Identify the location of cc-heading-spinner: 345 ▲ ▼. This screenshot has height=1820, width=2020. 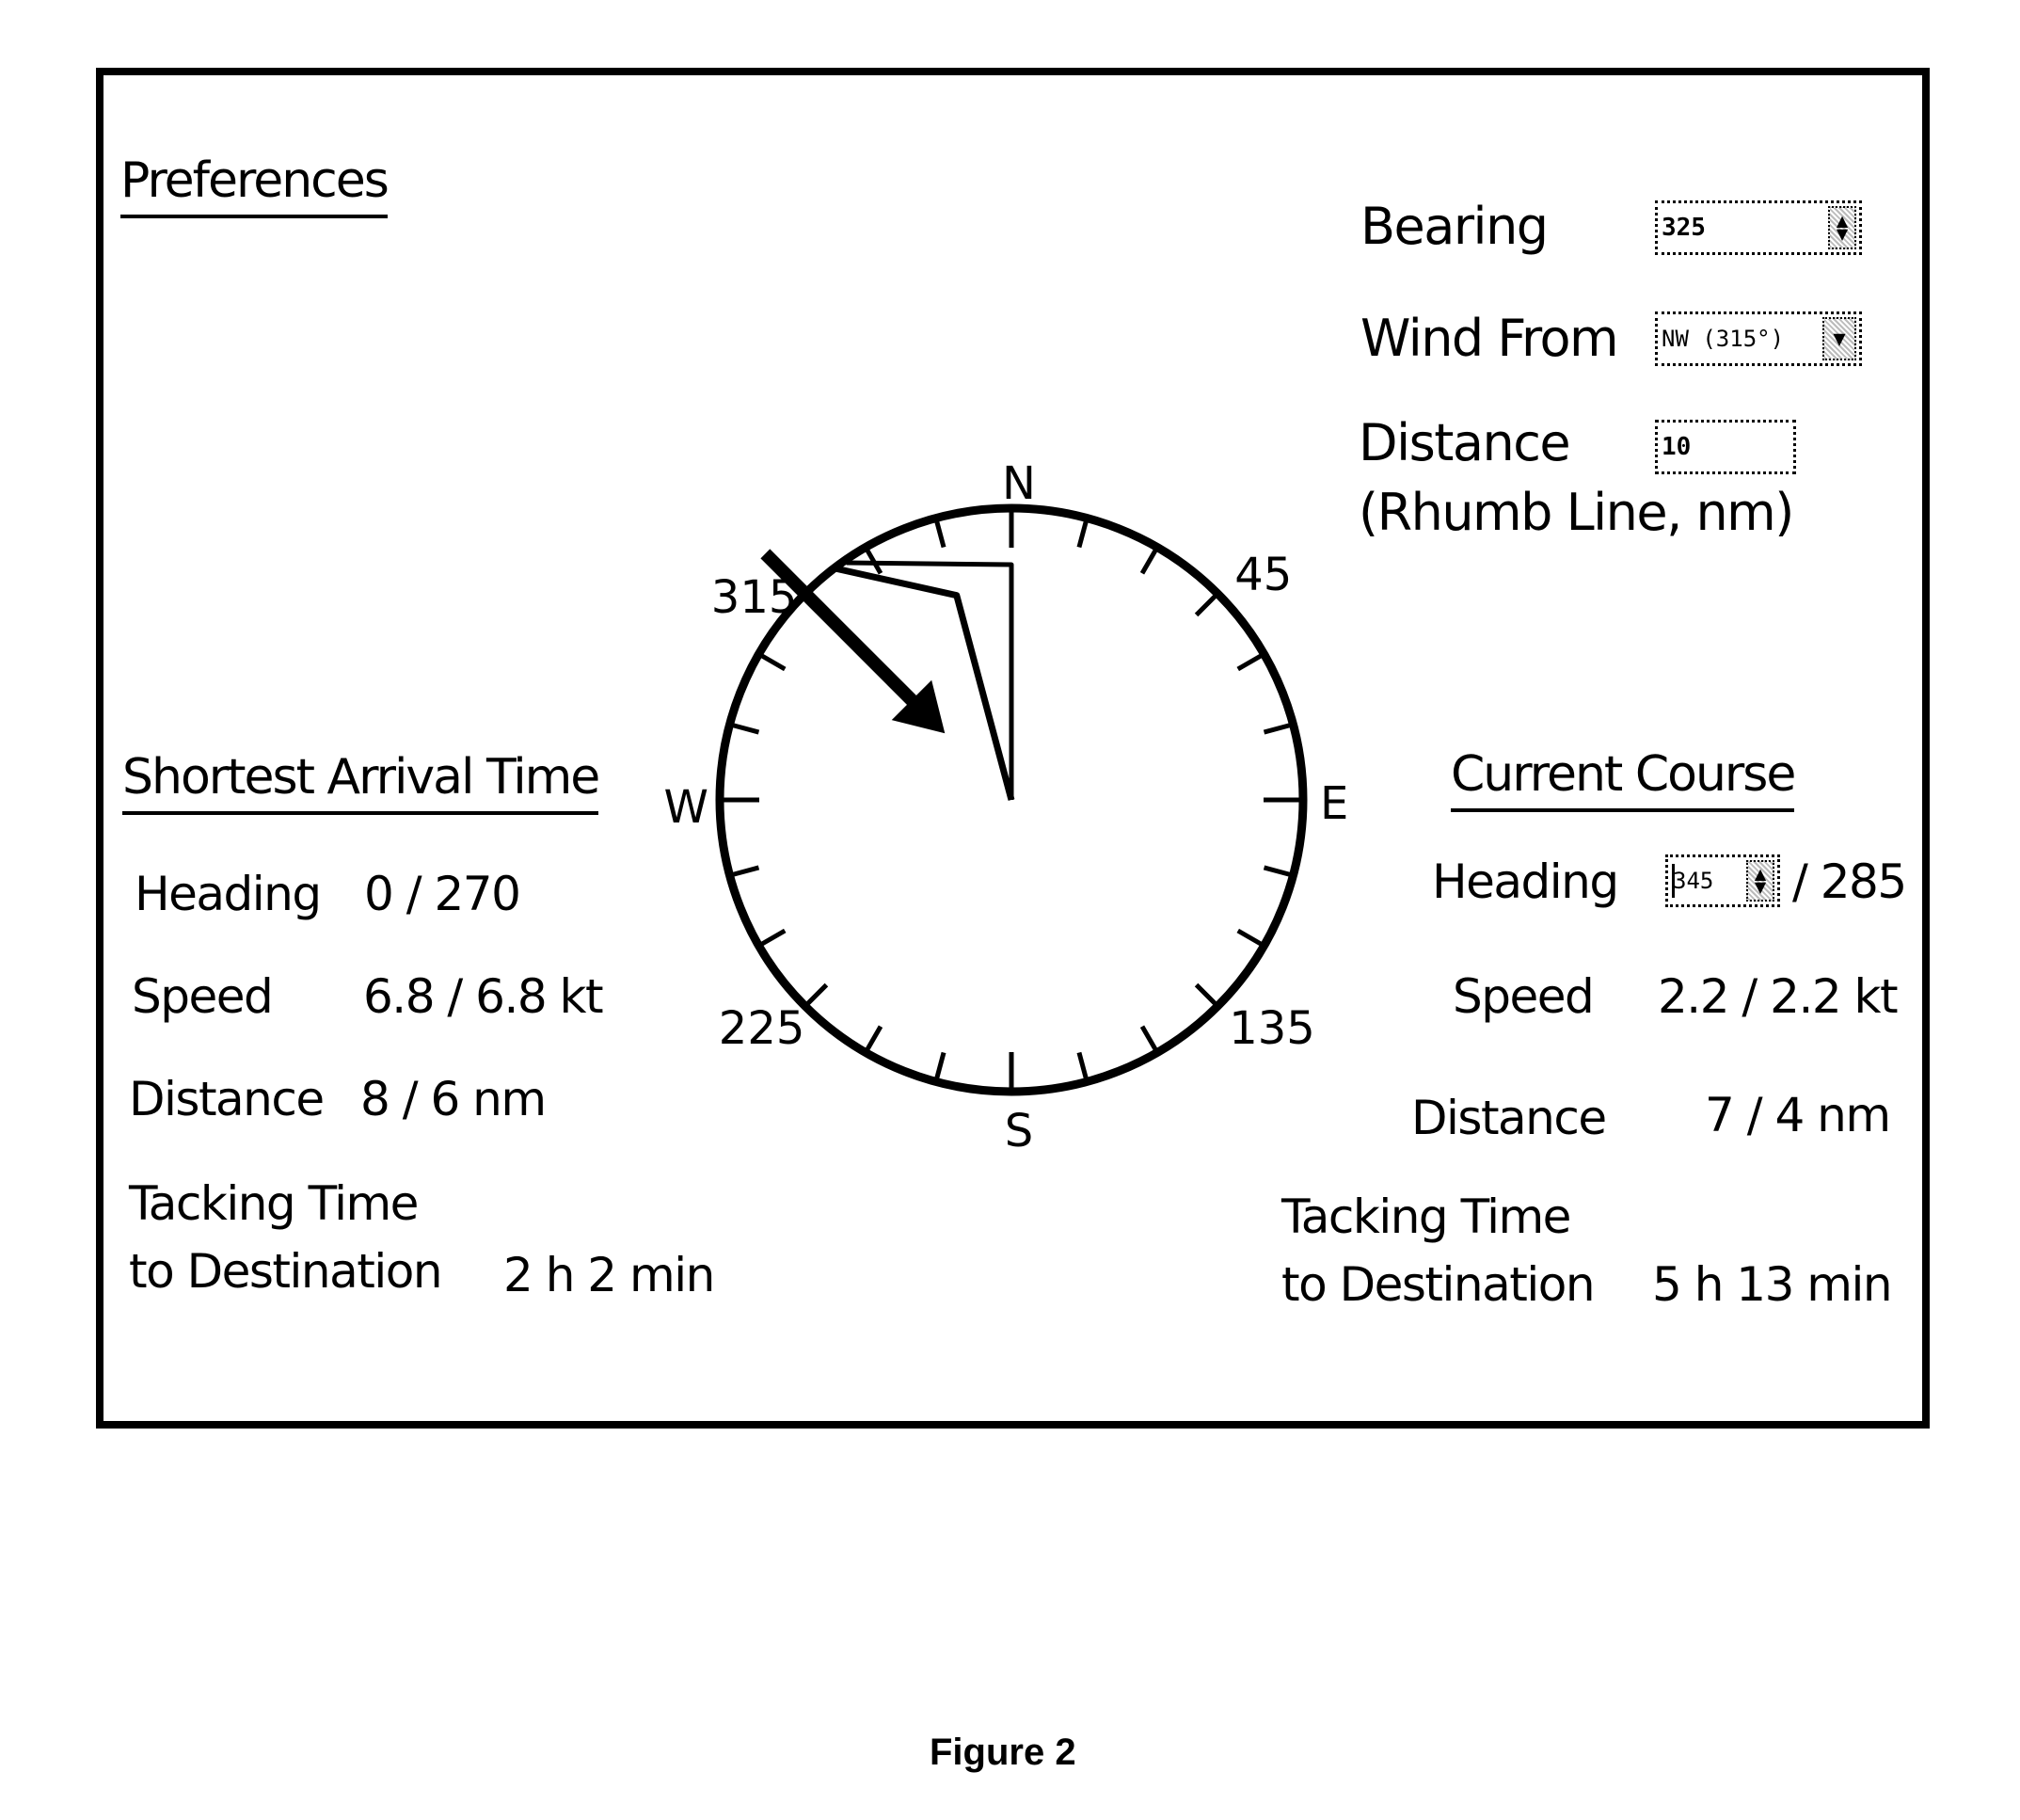
(1722, 880).